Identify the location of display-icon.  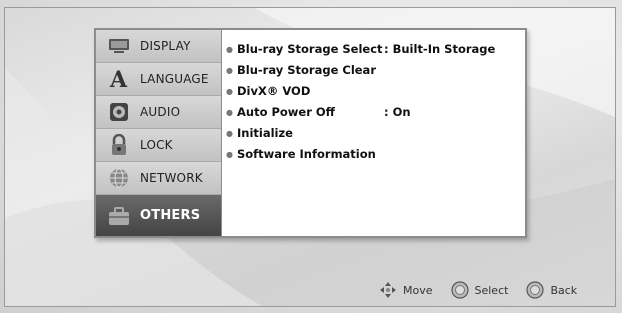
(119, 46).